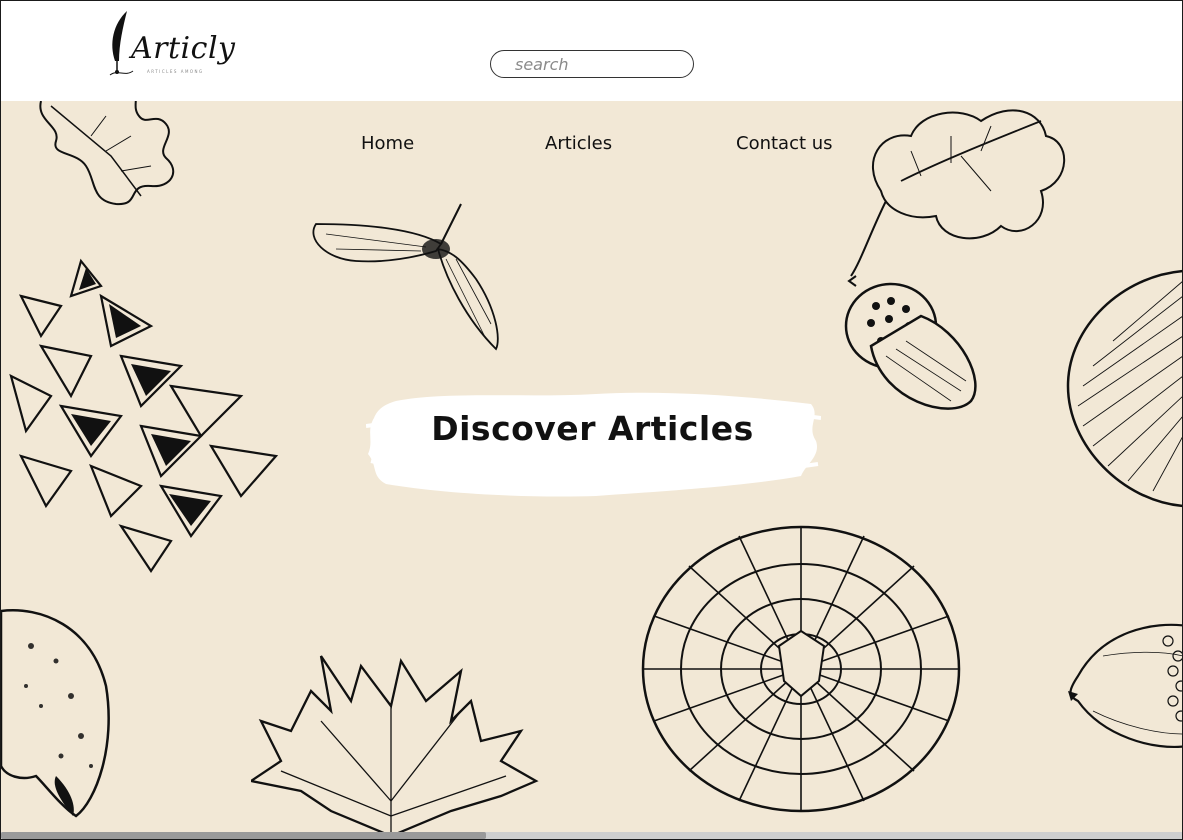  Describe the element at coordinates (387, 143) in the screenshot. I see `nav-item-home: Home` at that location.